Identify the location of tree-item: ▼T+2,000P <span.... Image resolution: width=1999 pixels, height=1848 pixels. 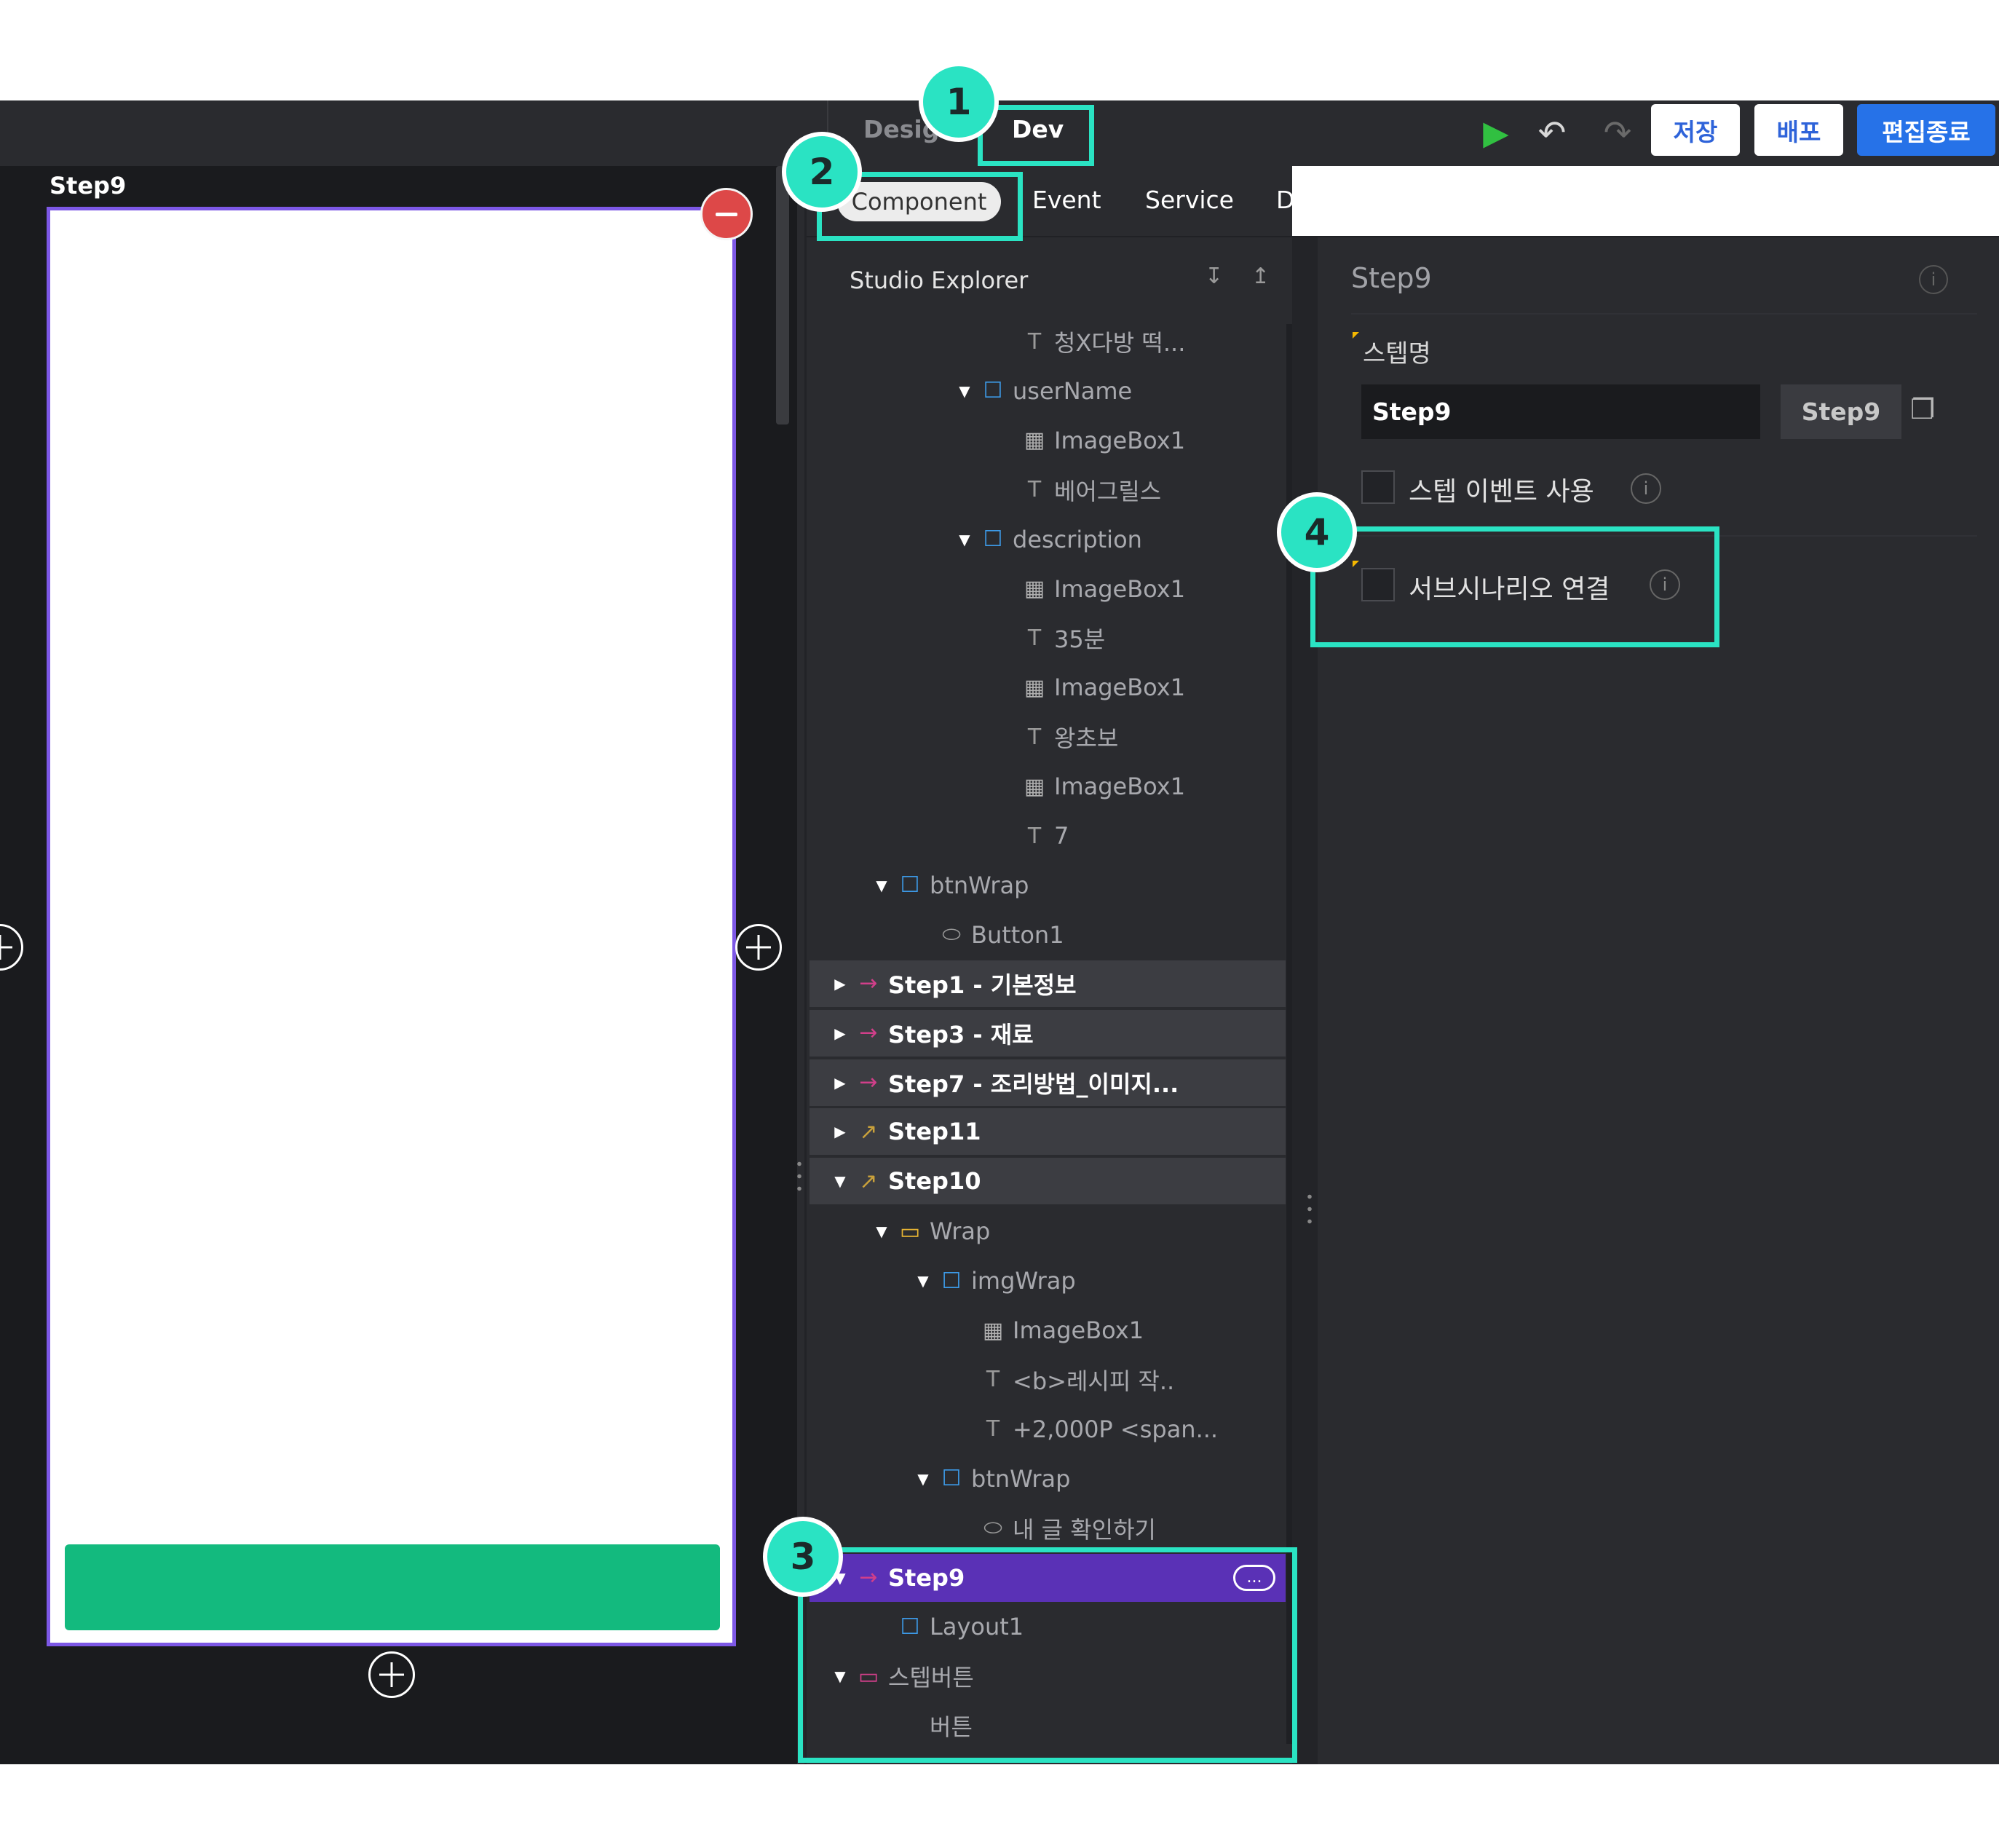
(1048, 1429).